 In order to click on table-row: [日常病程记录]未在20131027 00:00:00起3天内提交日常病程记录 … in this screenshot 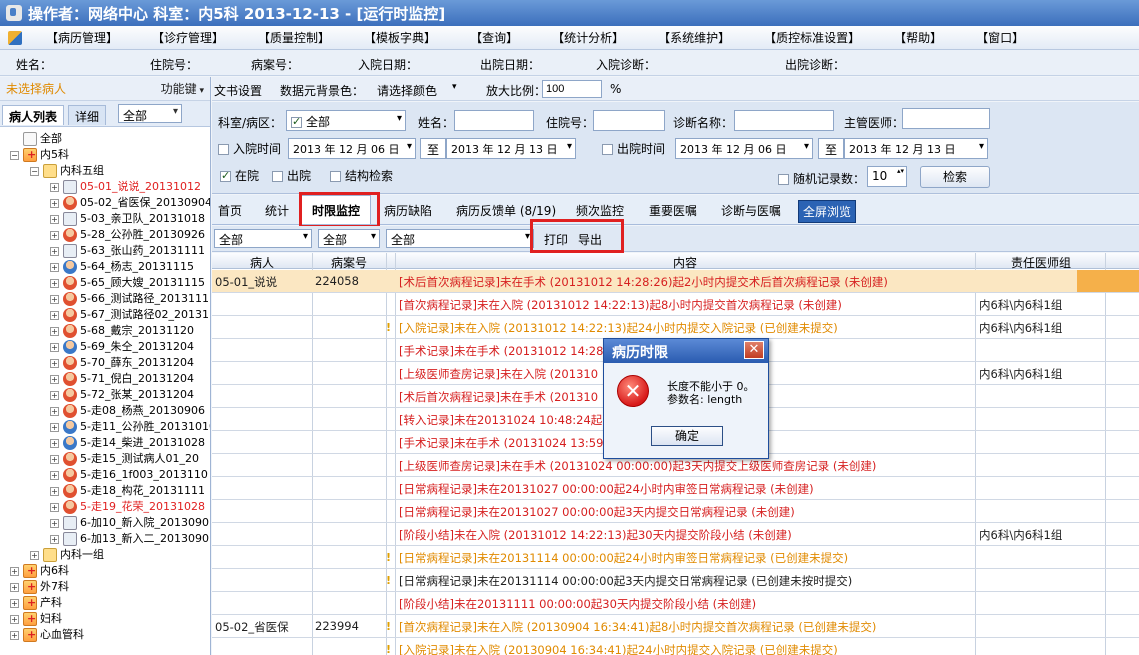, I will do `click(675, 511)`.